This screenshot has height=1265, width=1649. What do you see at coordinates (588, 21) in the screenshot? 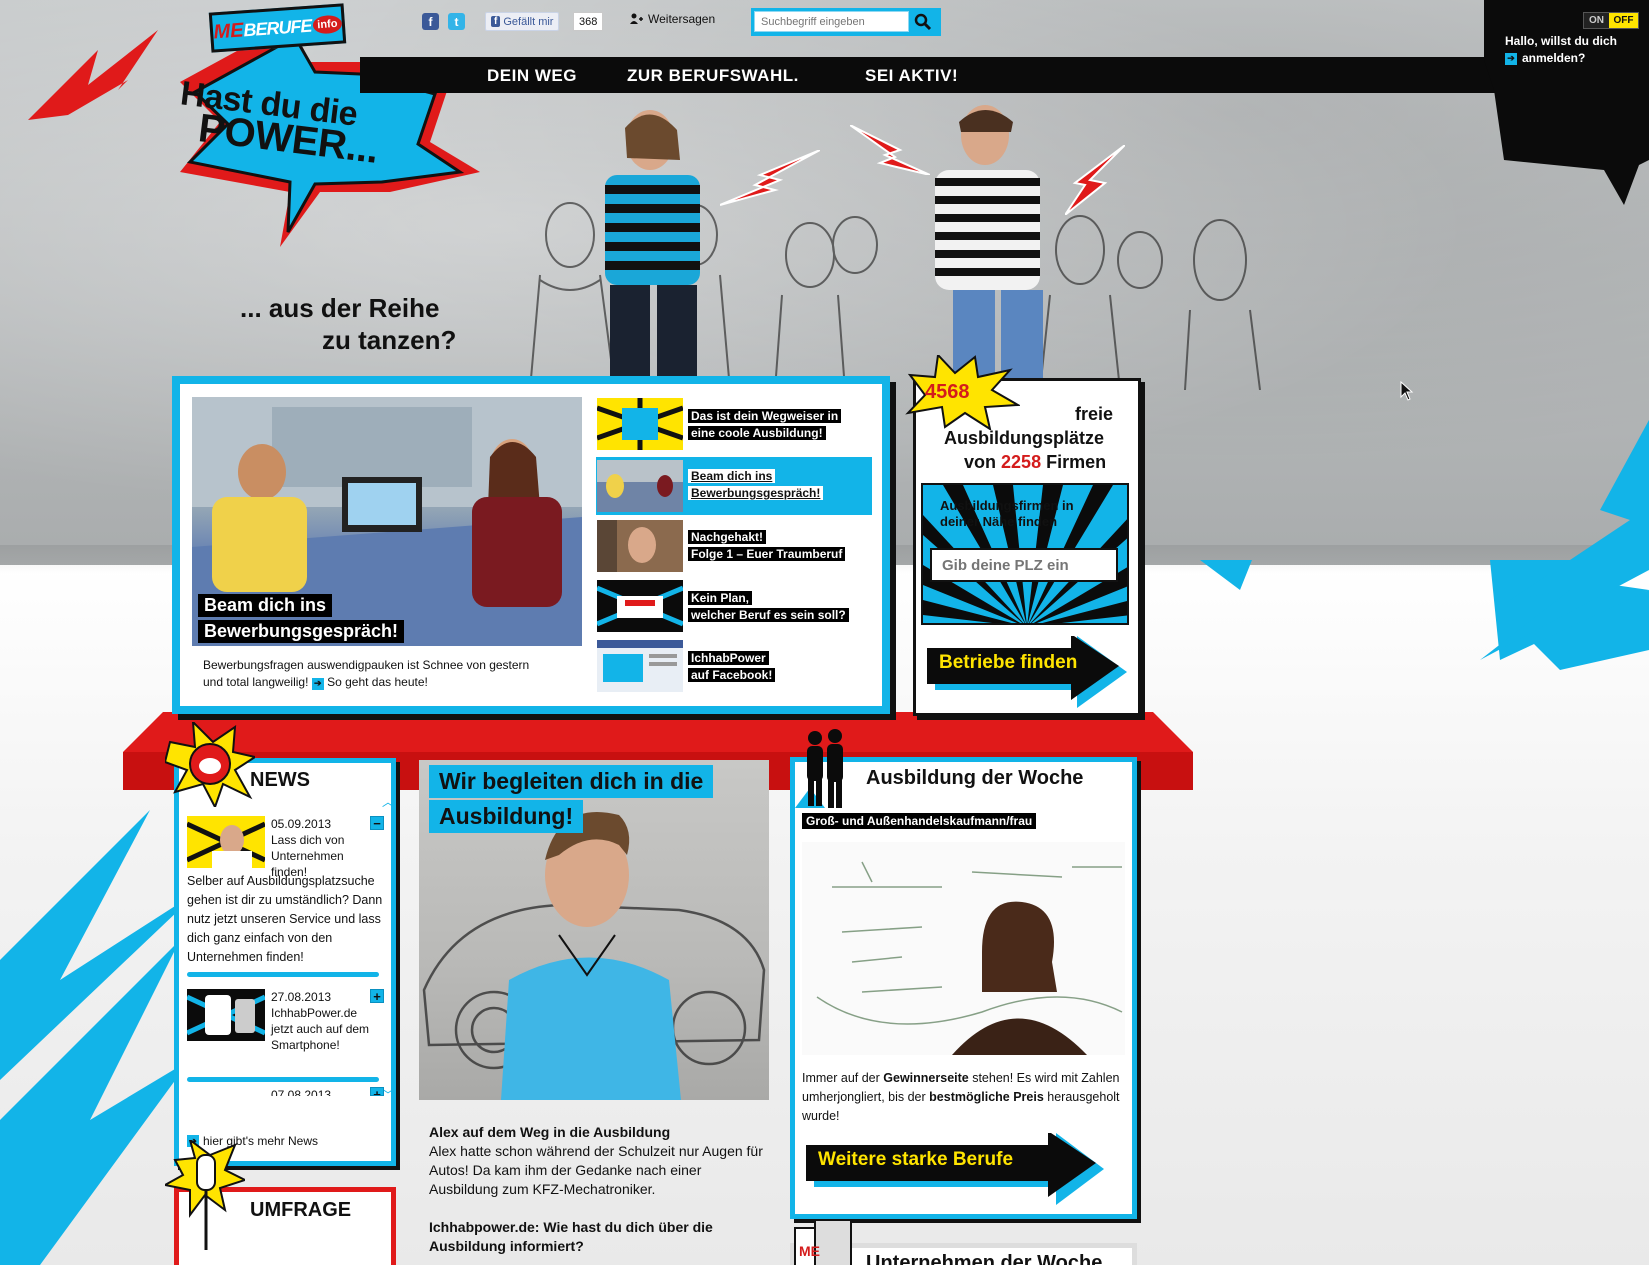
I see `like-count: 368` at bounding box center [588, 21].